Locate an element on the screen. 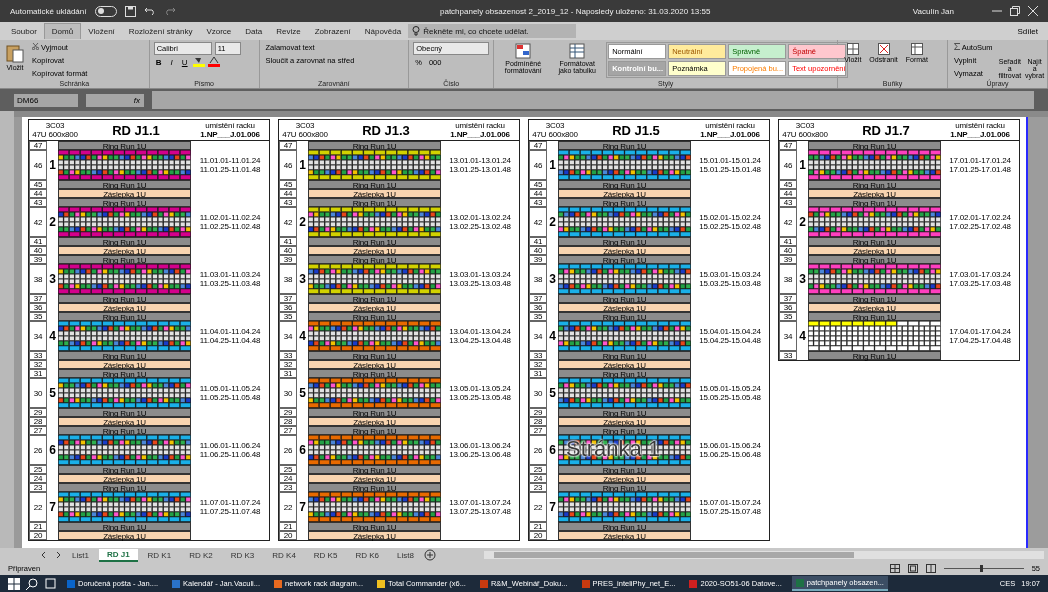  task-view-icon is located at coordinates (50, 583).